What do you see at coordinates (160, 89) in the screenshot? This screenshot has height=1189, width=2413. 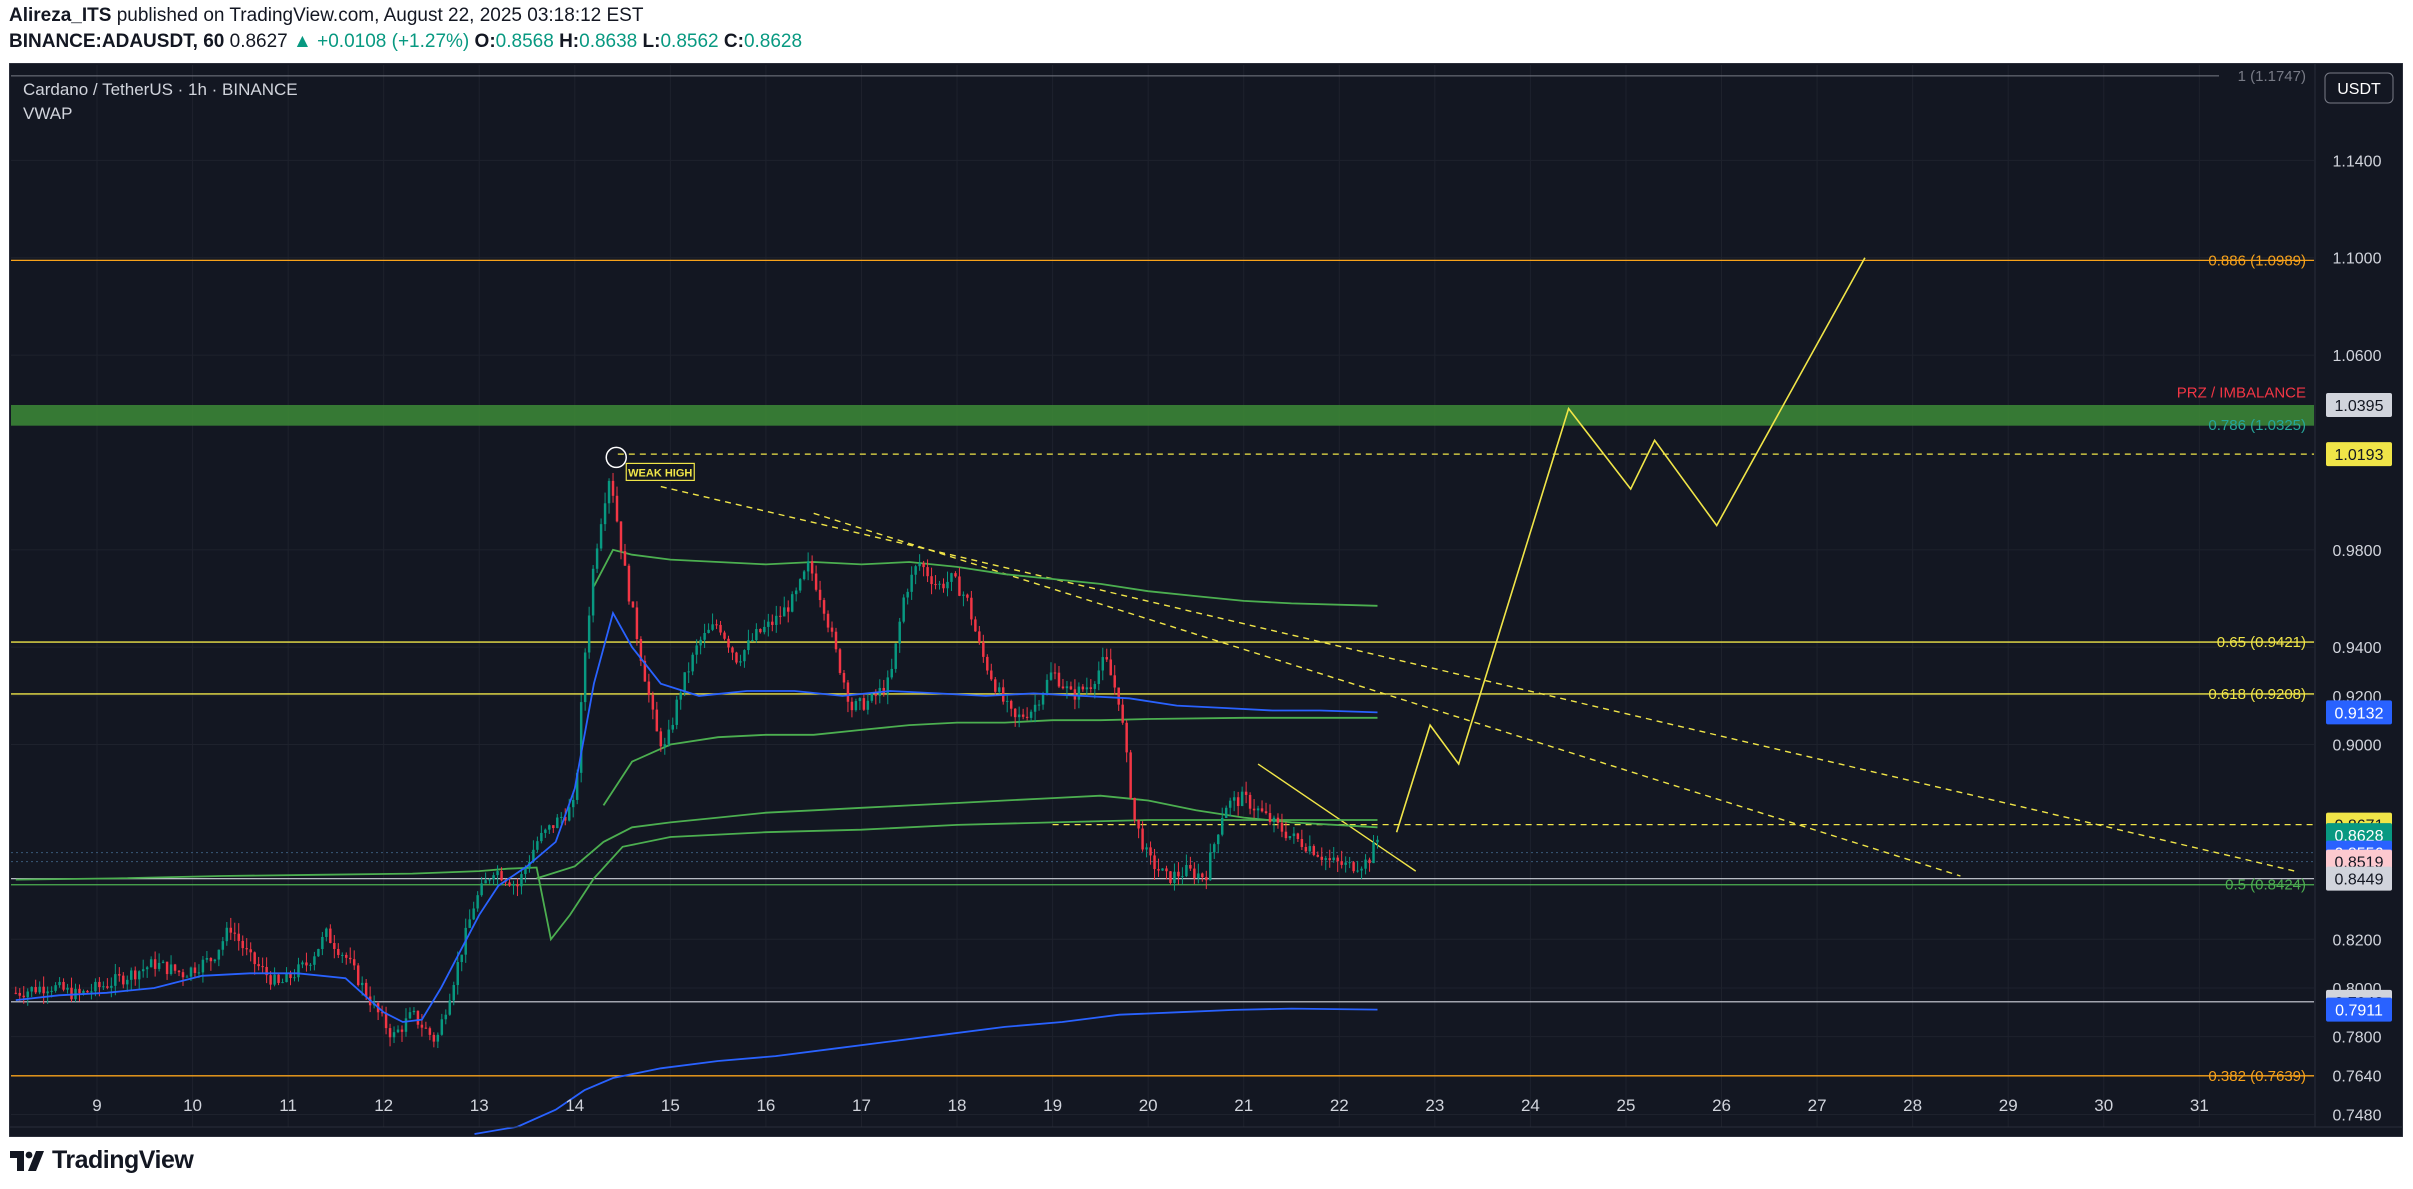 I see `chart-legend-title: Cardano / TetherUS · 1h · BINANCE` at bounding box center [160, 89].